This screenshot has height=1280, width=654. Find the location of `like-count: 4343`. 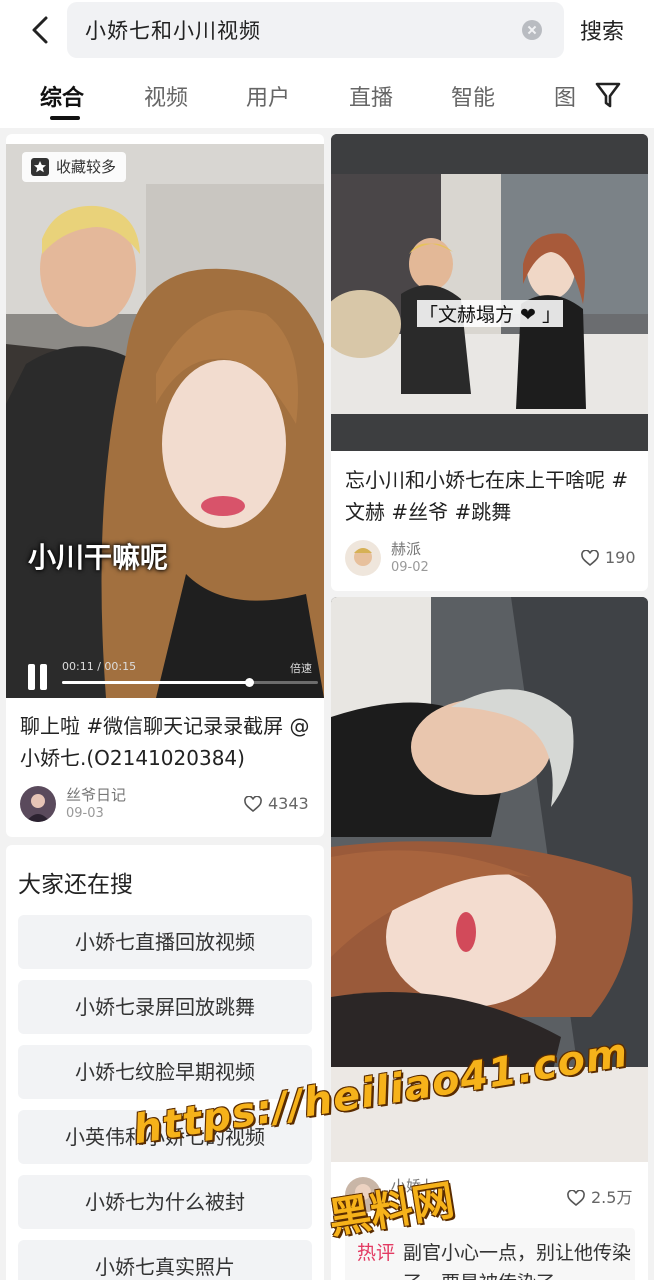

like-count: 4343 is located at coordinates (276, 803).